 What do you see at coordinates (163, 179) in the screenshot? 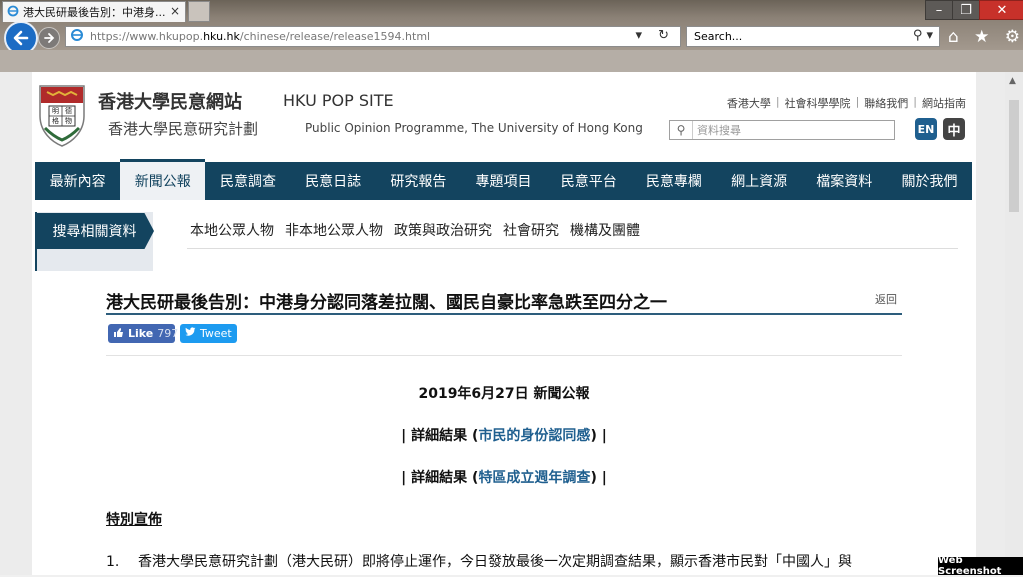
I see `nav-item-press-release: 新聞公報` at bounding box center [163, 179].